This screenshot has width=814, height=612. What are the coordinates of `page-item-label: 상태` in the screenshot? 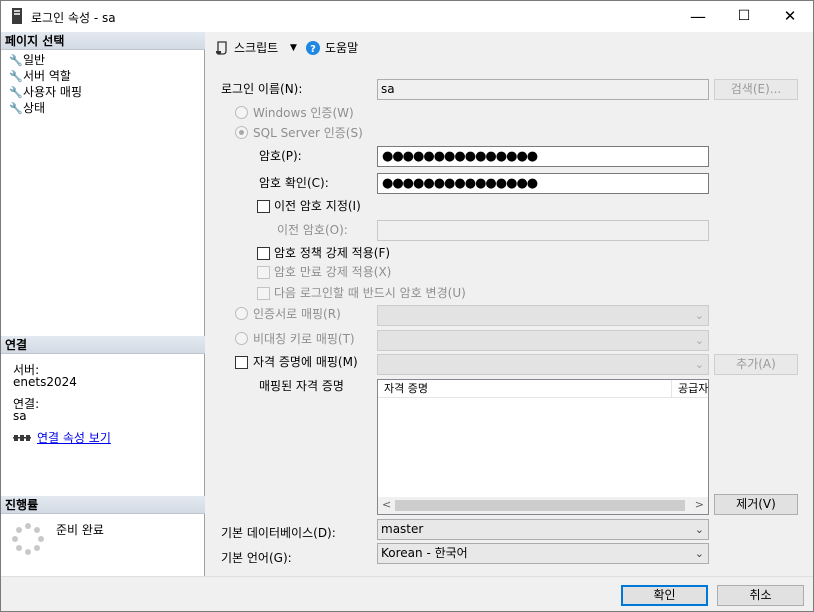 It's located at (34, 108).